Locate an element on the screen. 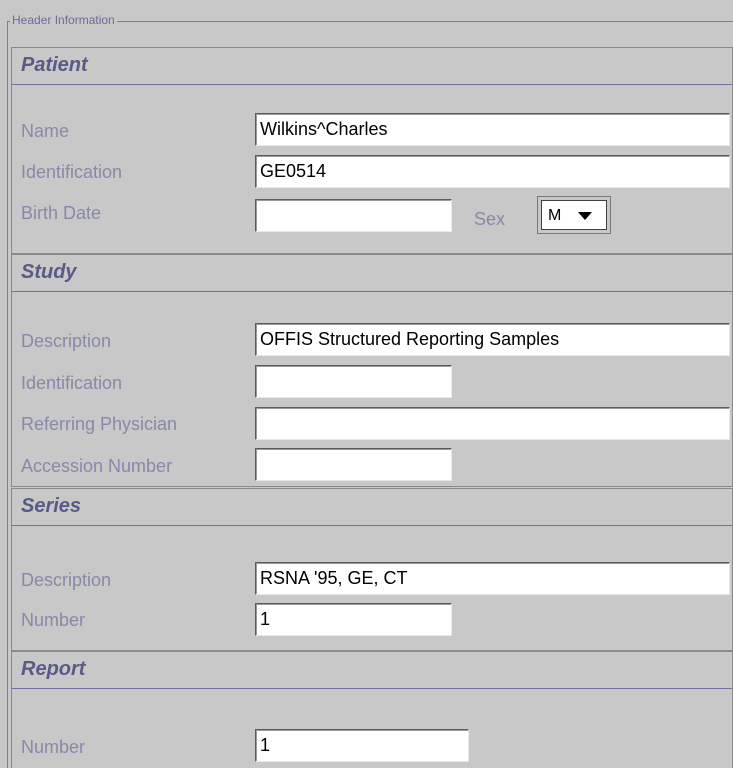 This screenshot has width=733, height=768. series-number-label: Number is located at coordinates (53, 620).